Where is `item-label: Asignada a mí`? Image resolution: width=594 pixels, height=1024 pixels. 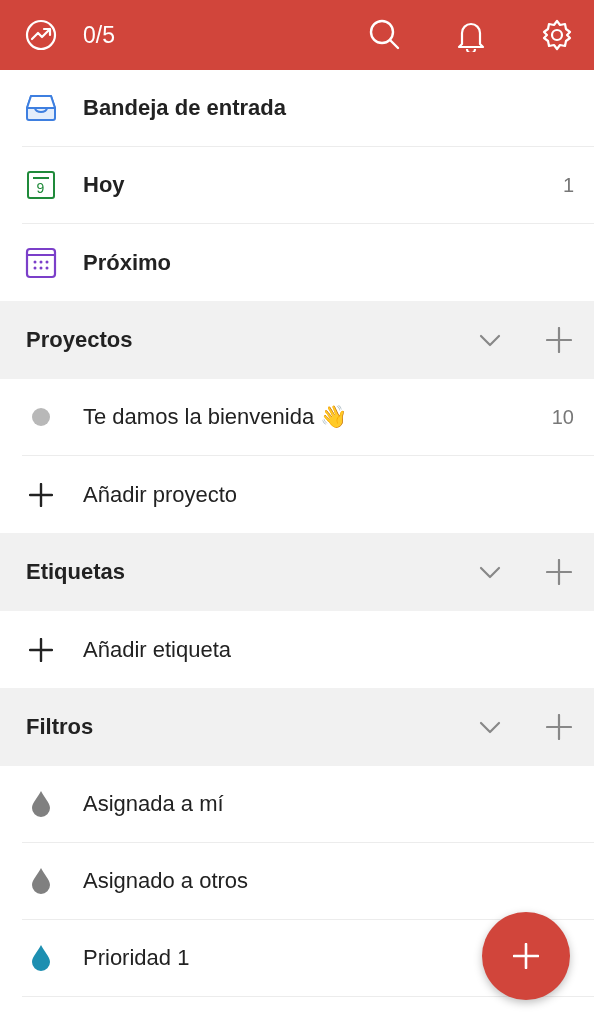
item-label: Asignada a mí is located at coordinates (153, 804).